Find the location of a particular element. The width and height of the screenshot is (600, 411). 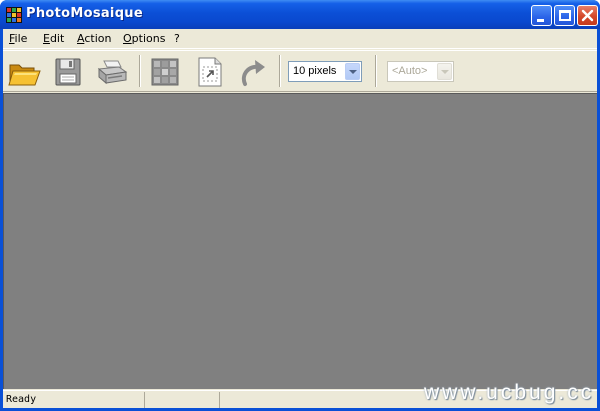

menu-edit: Edit is located at coordinates (53, 38).